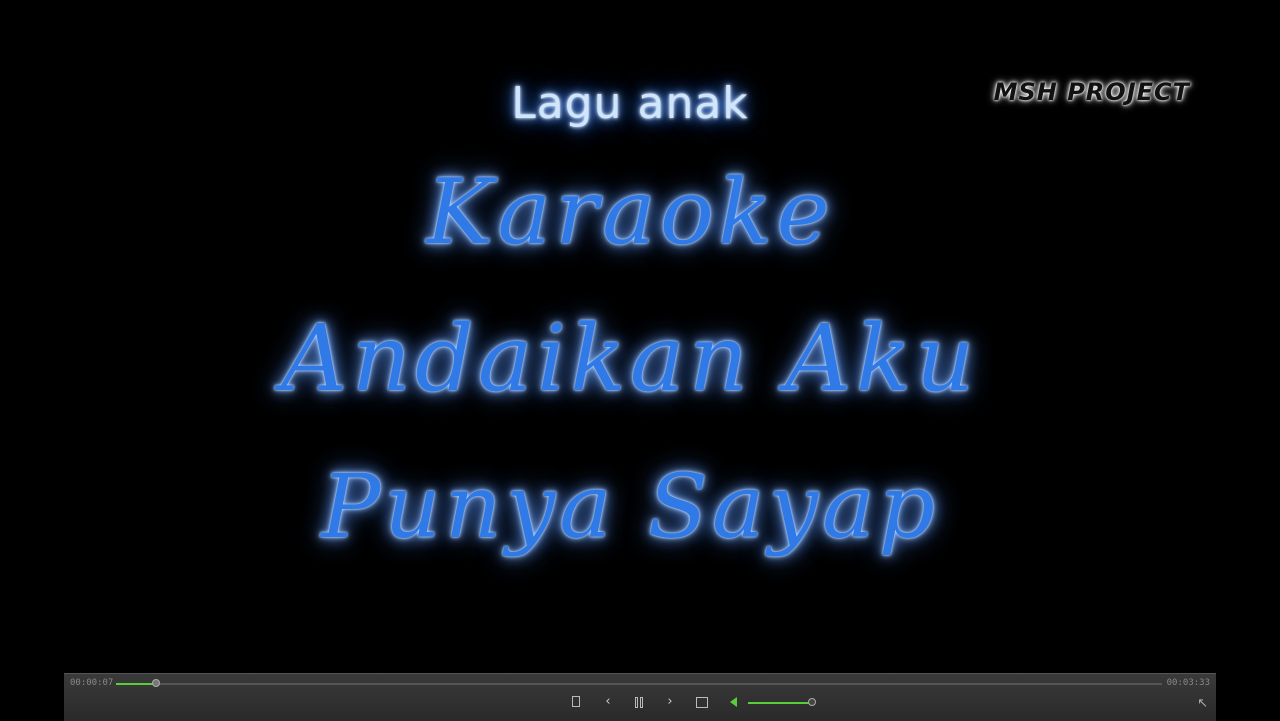  I want to click on seek-handle, so click(155, 683).